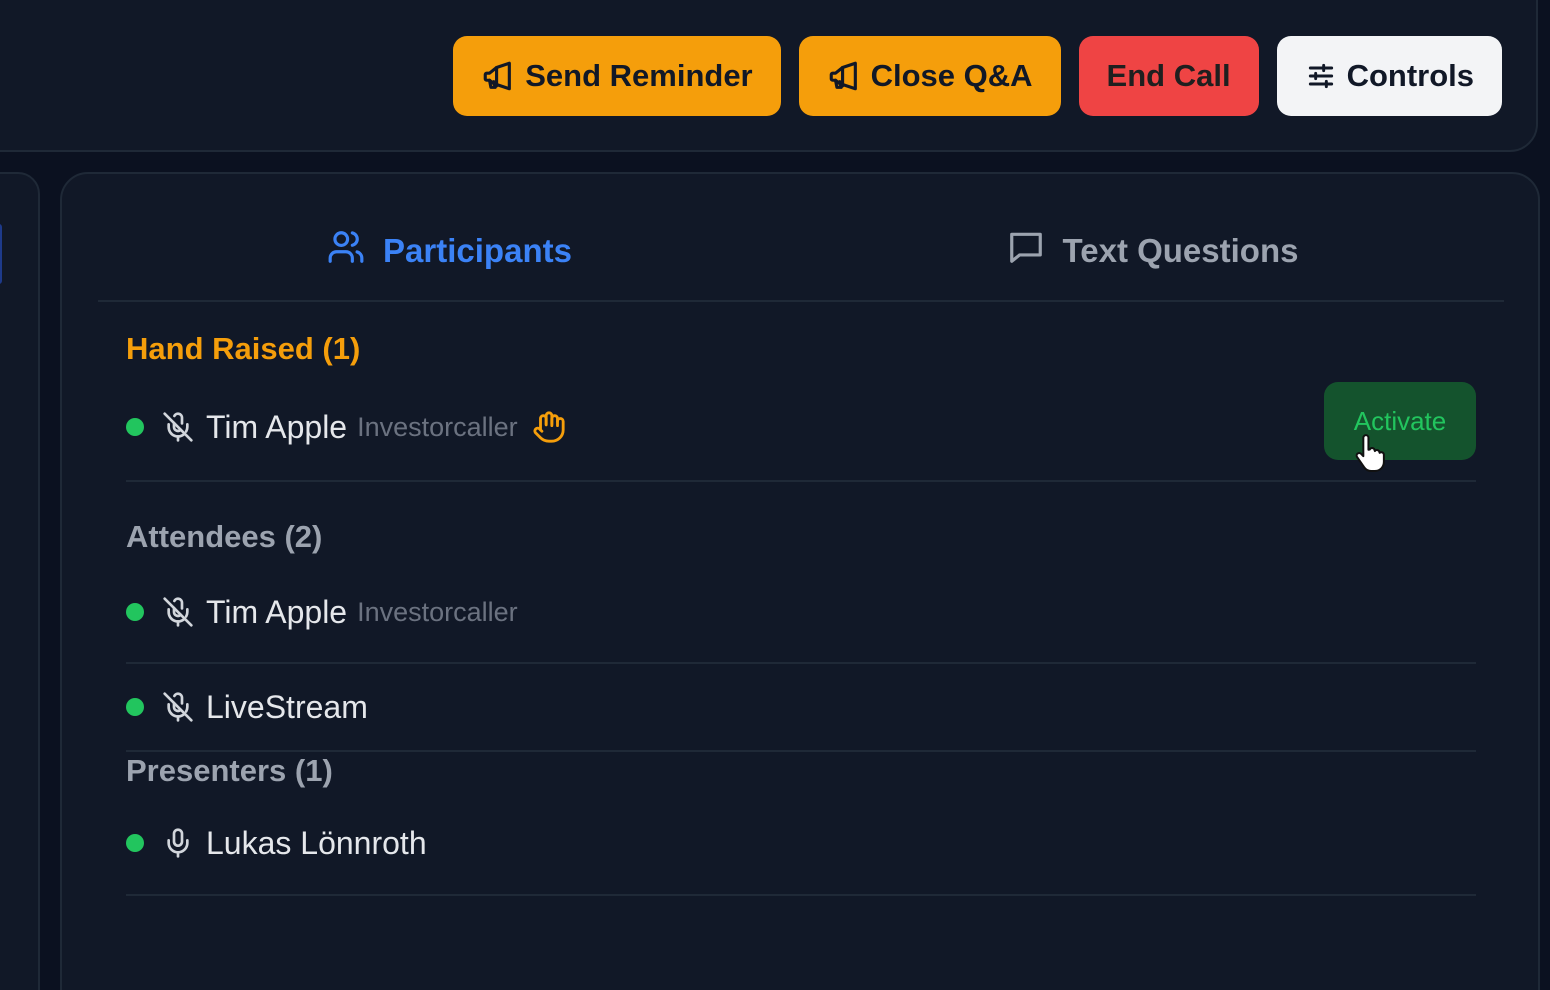 Image resolution: width=1550 pixels, height=990 pixels. I want to click on close-qa-label: Close Q&A, so click(951, 75).